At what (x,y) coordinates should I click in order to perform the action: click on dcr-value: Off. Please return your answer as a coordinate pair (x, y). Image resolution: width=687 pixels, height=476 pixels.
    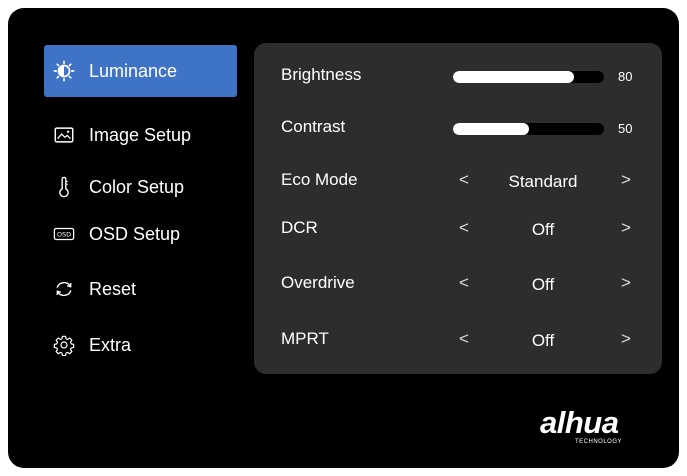
    Looking at the image, I should click on (543, 229).